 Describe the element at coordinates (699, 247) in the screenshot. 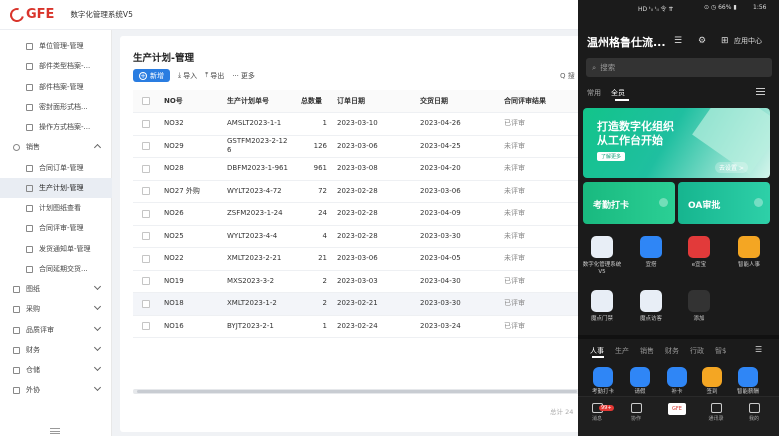

I see `app-3-icon` at that location.